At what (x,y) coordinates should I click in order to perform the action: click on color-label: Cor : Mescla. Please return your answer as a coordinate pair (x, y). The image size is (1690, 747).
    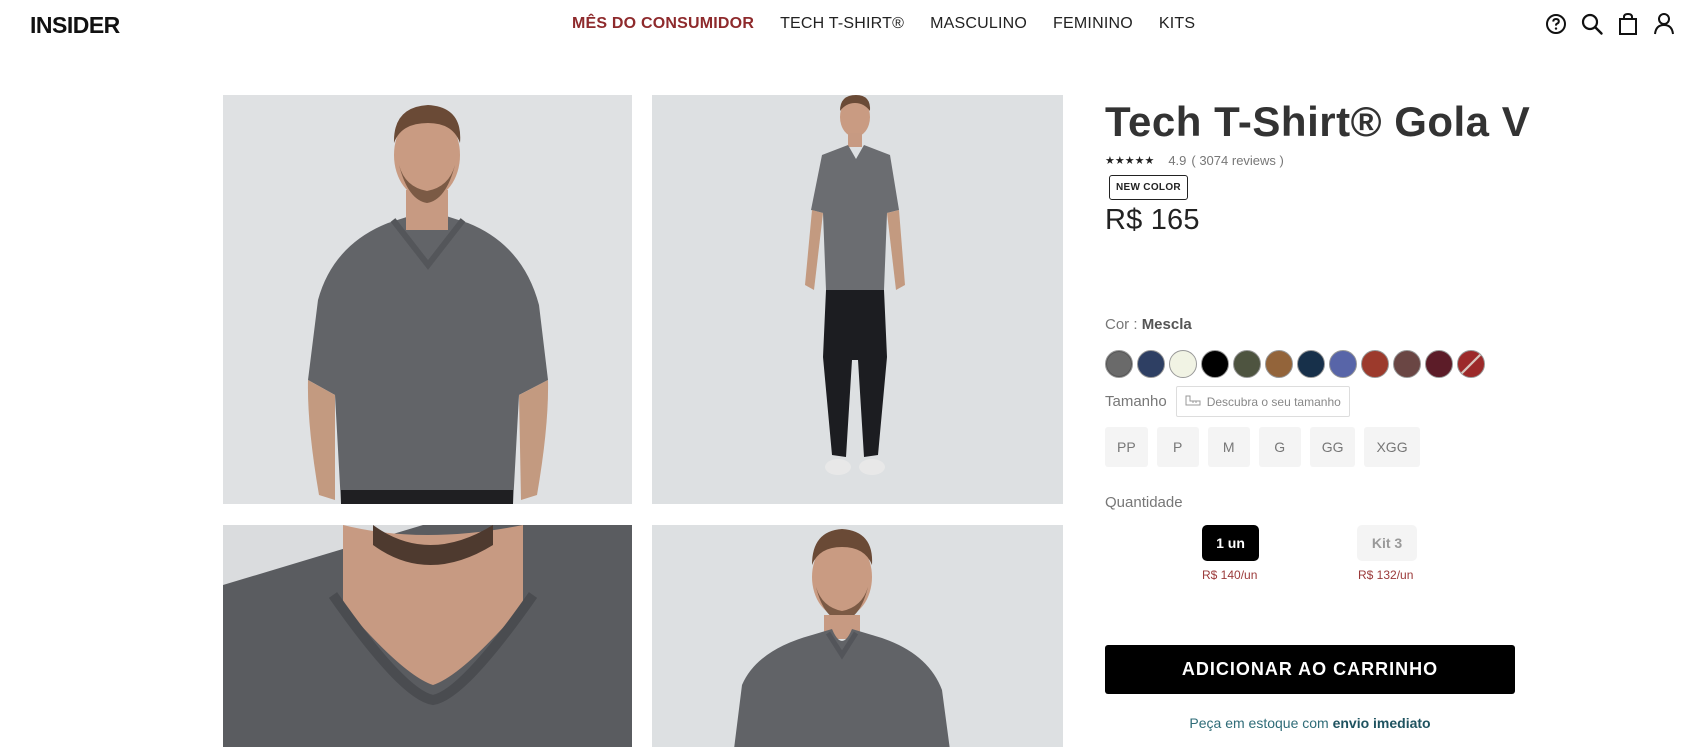
    Looking at the image, I should click on (1148, 324).